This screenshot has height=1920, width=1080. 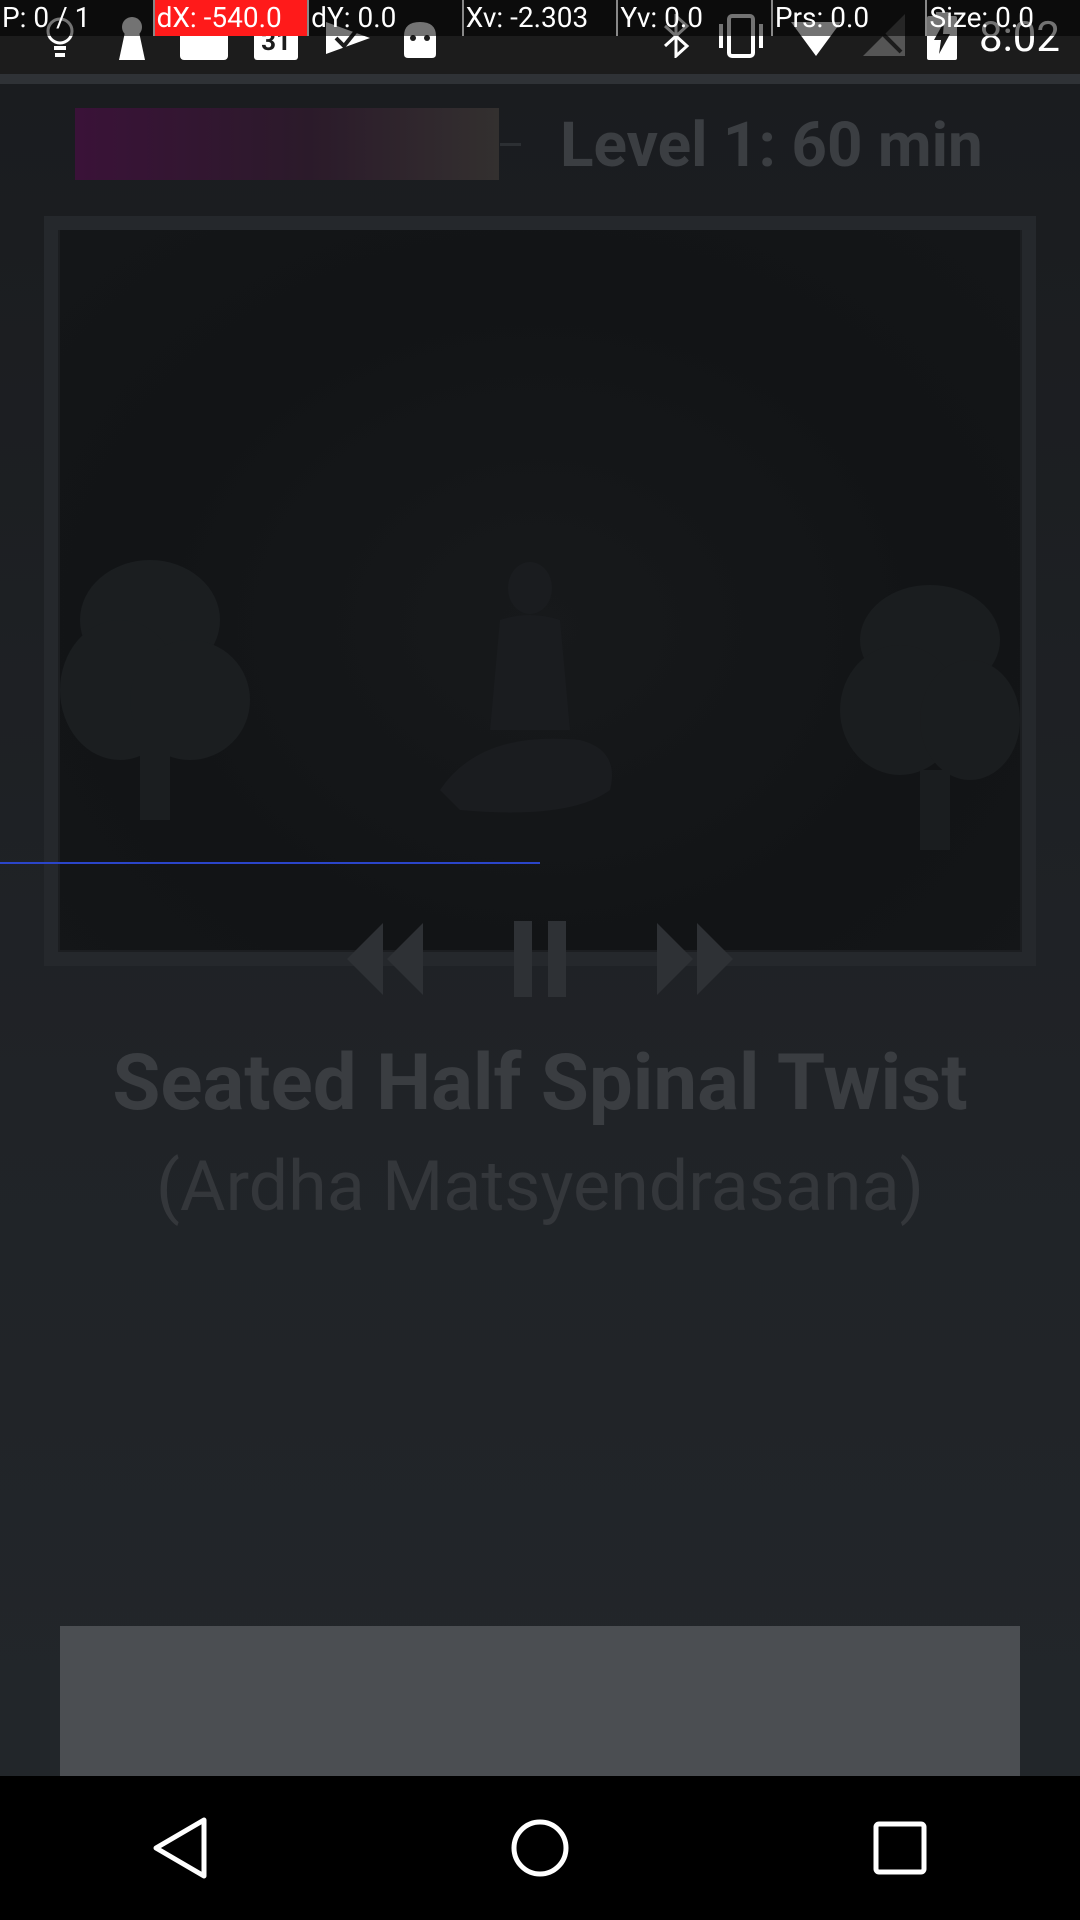 What do you see at coordinates (540, 1701) in the screenshot?
I see `bottom-panel` at bounding box center [540, 1701].